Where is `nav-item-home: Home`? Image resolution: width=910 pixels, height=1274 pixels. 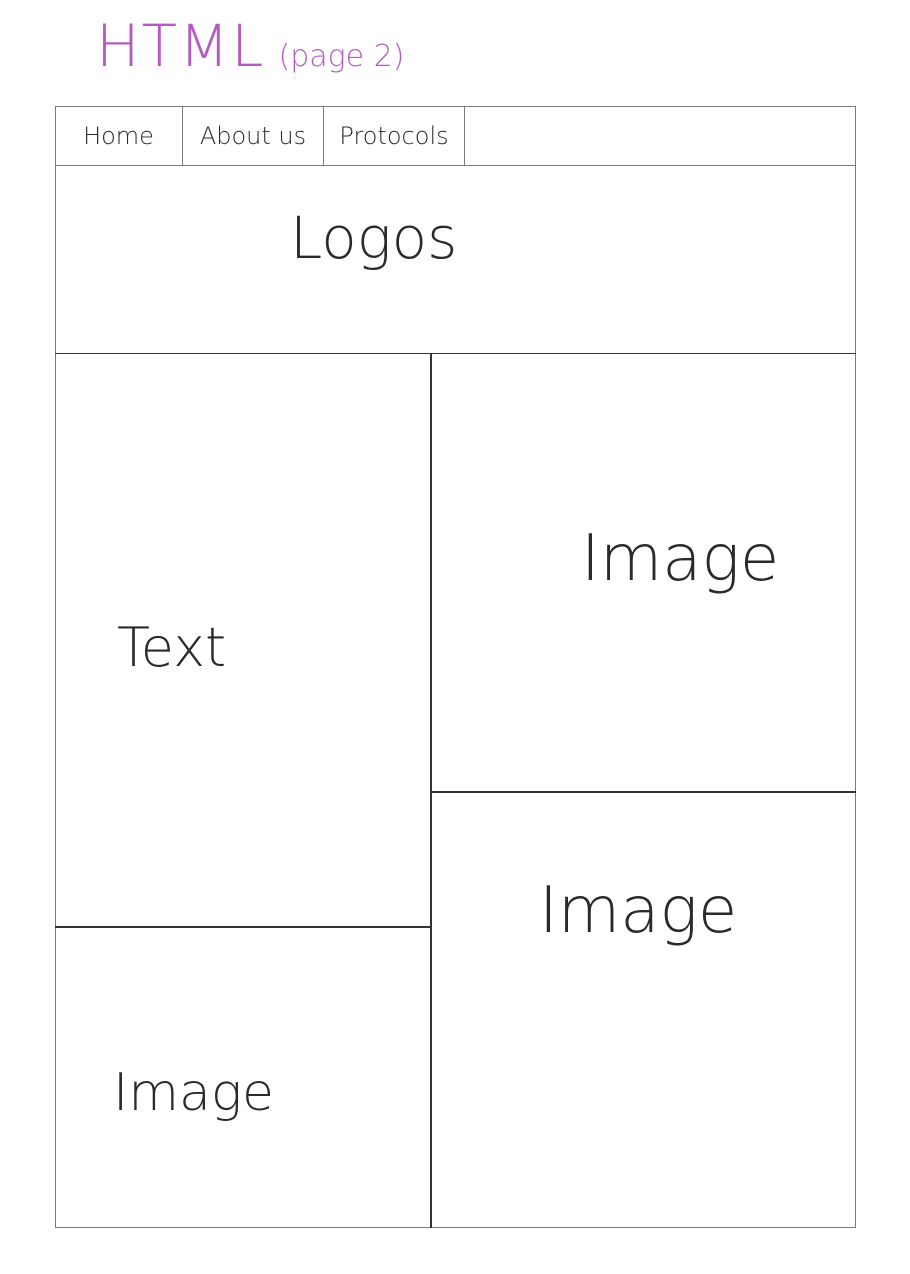
nav-item-home: Home is located at coordinates (119, 136).